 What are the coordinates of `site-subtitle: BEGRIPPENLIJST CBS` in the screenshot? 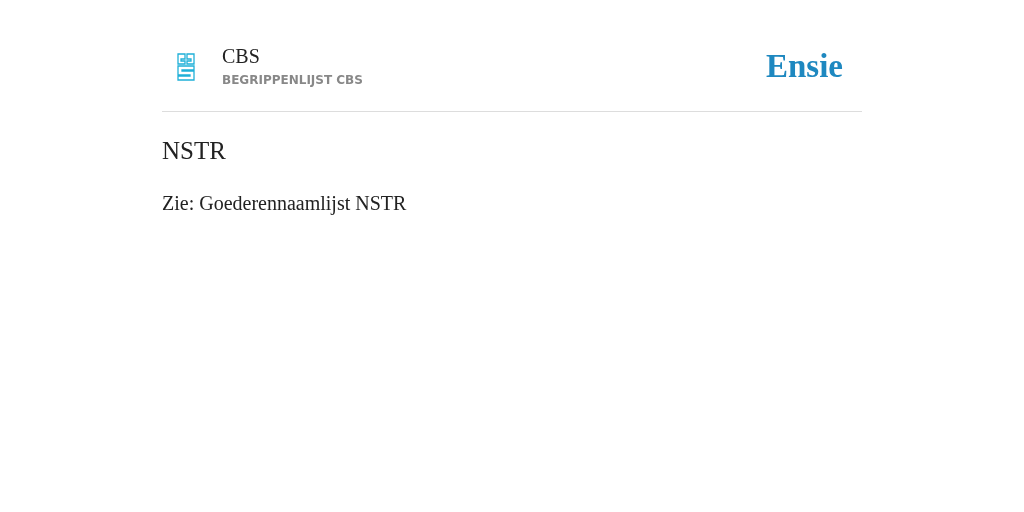 It's located at (292, 80).